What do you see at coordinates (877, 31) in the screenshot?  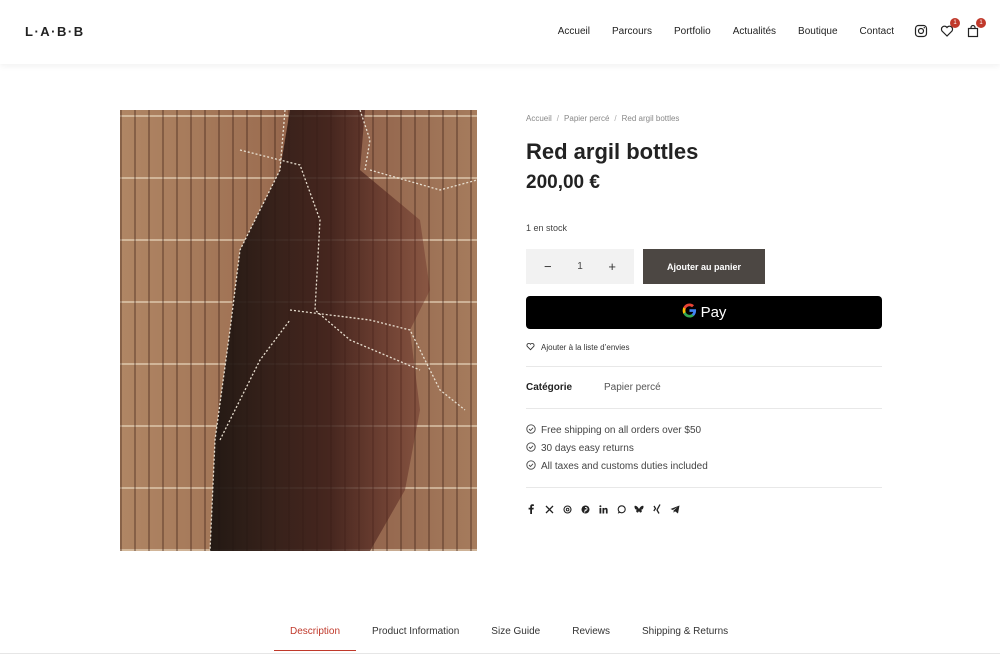 I see `nav-item-contact: Contact` at bounding box center [877, 31].